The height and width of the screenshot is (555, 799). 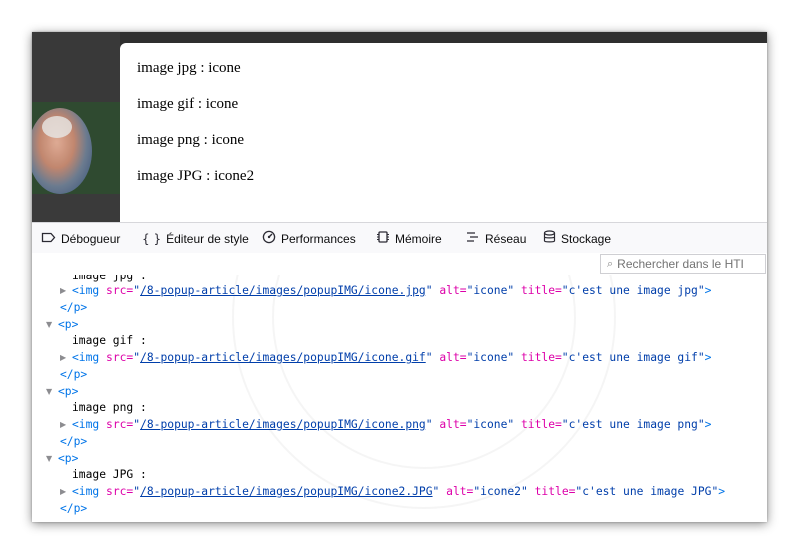 I want to click on tab-network: Réseau, so click(x=496, y=238).